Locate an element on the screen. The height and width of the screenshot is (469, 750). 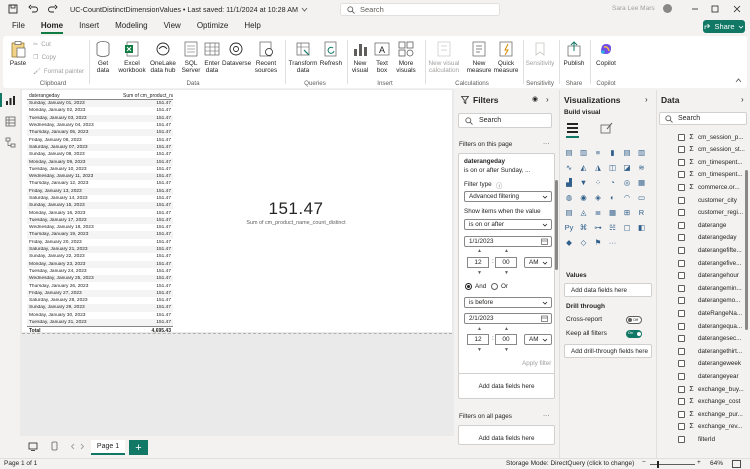
table-row: Sunday, January 01, 2023 151.47 is located at coordinates (100, 104).